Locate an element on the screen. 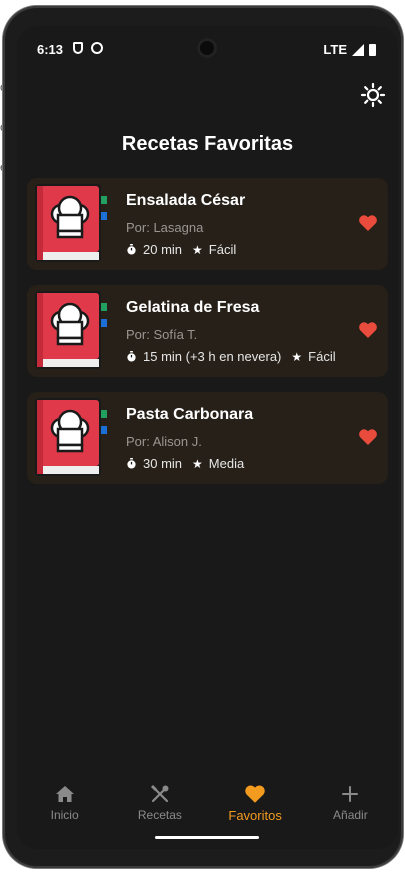  status-time: 6:13 is located at coordinates (50, 49).